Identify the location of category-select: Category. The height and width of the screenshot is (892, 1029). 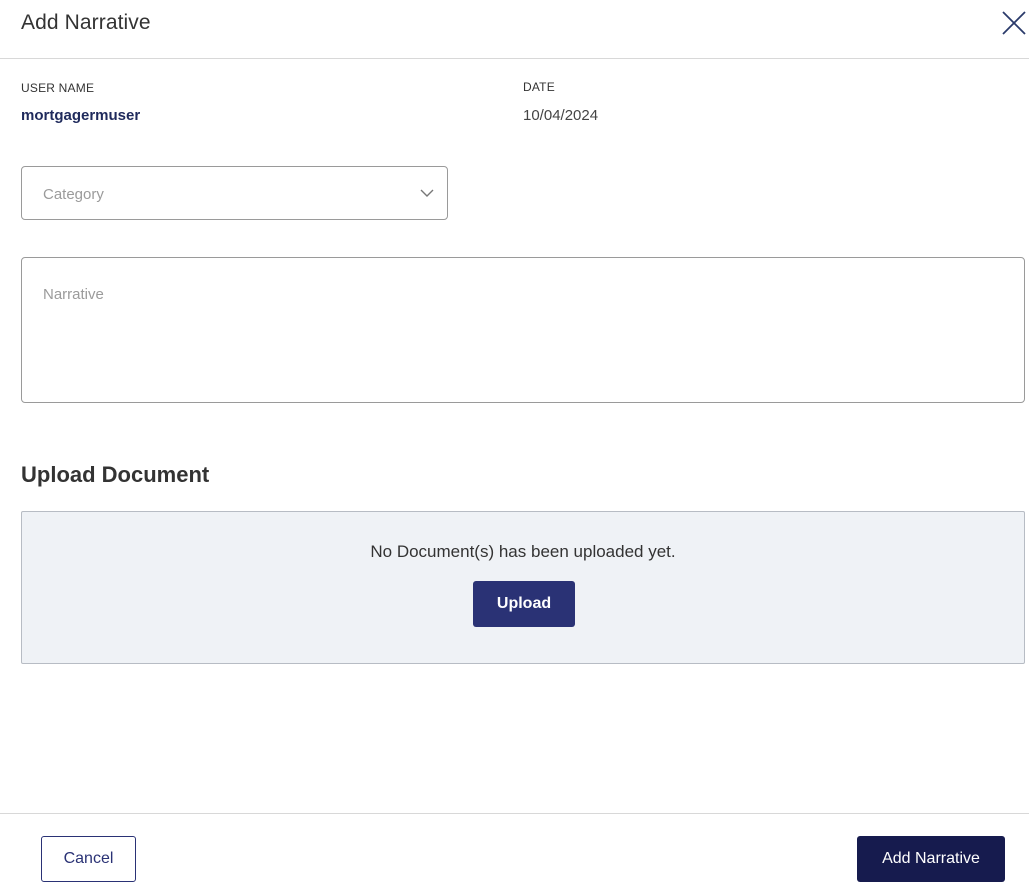
(234, 193).